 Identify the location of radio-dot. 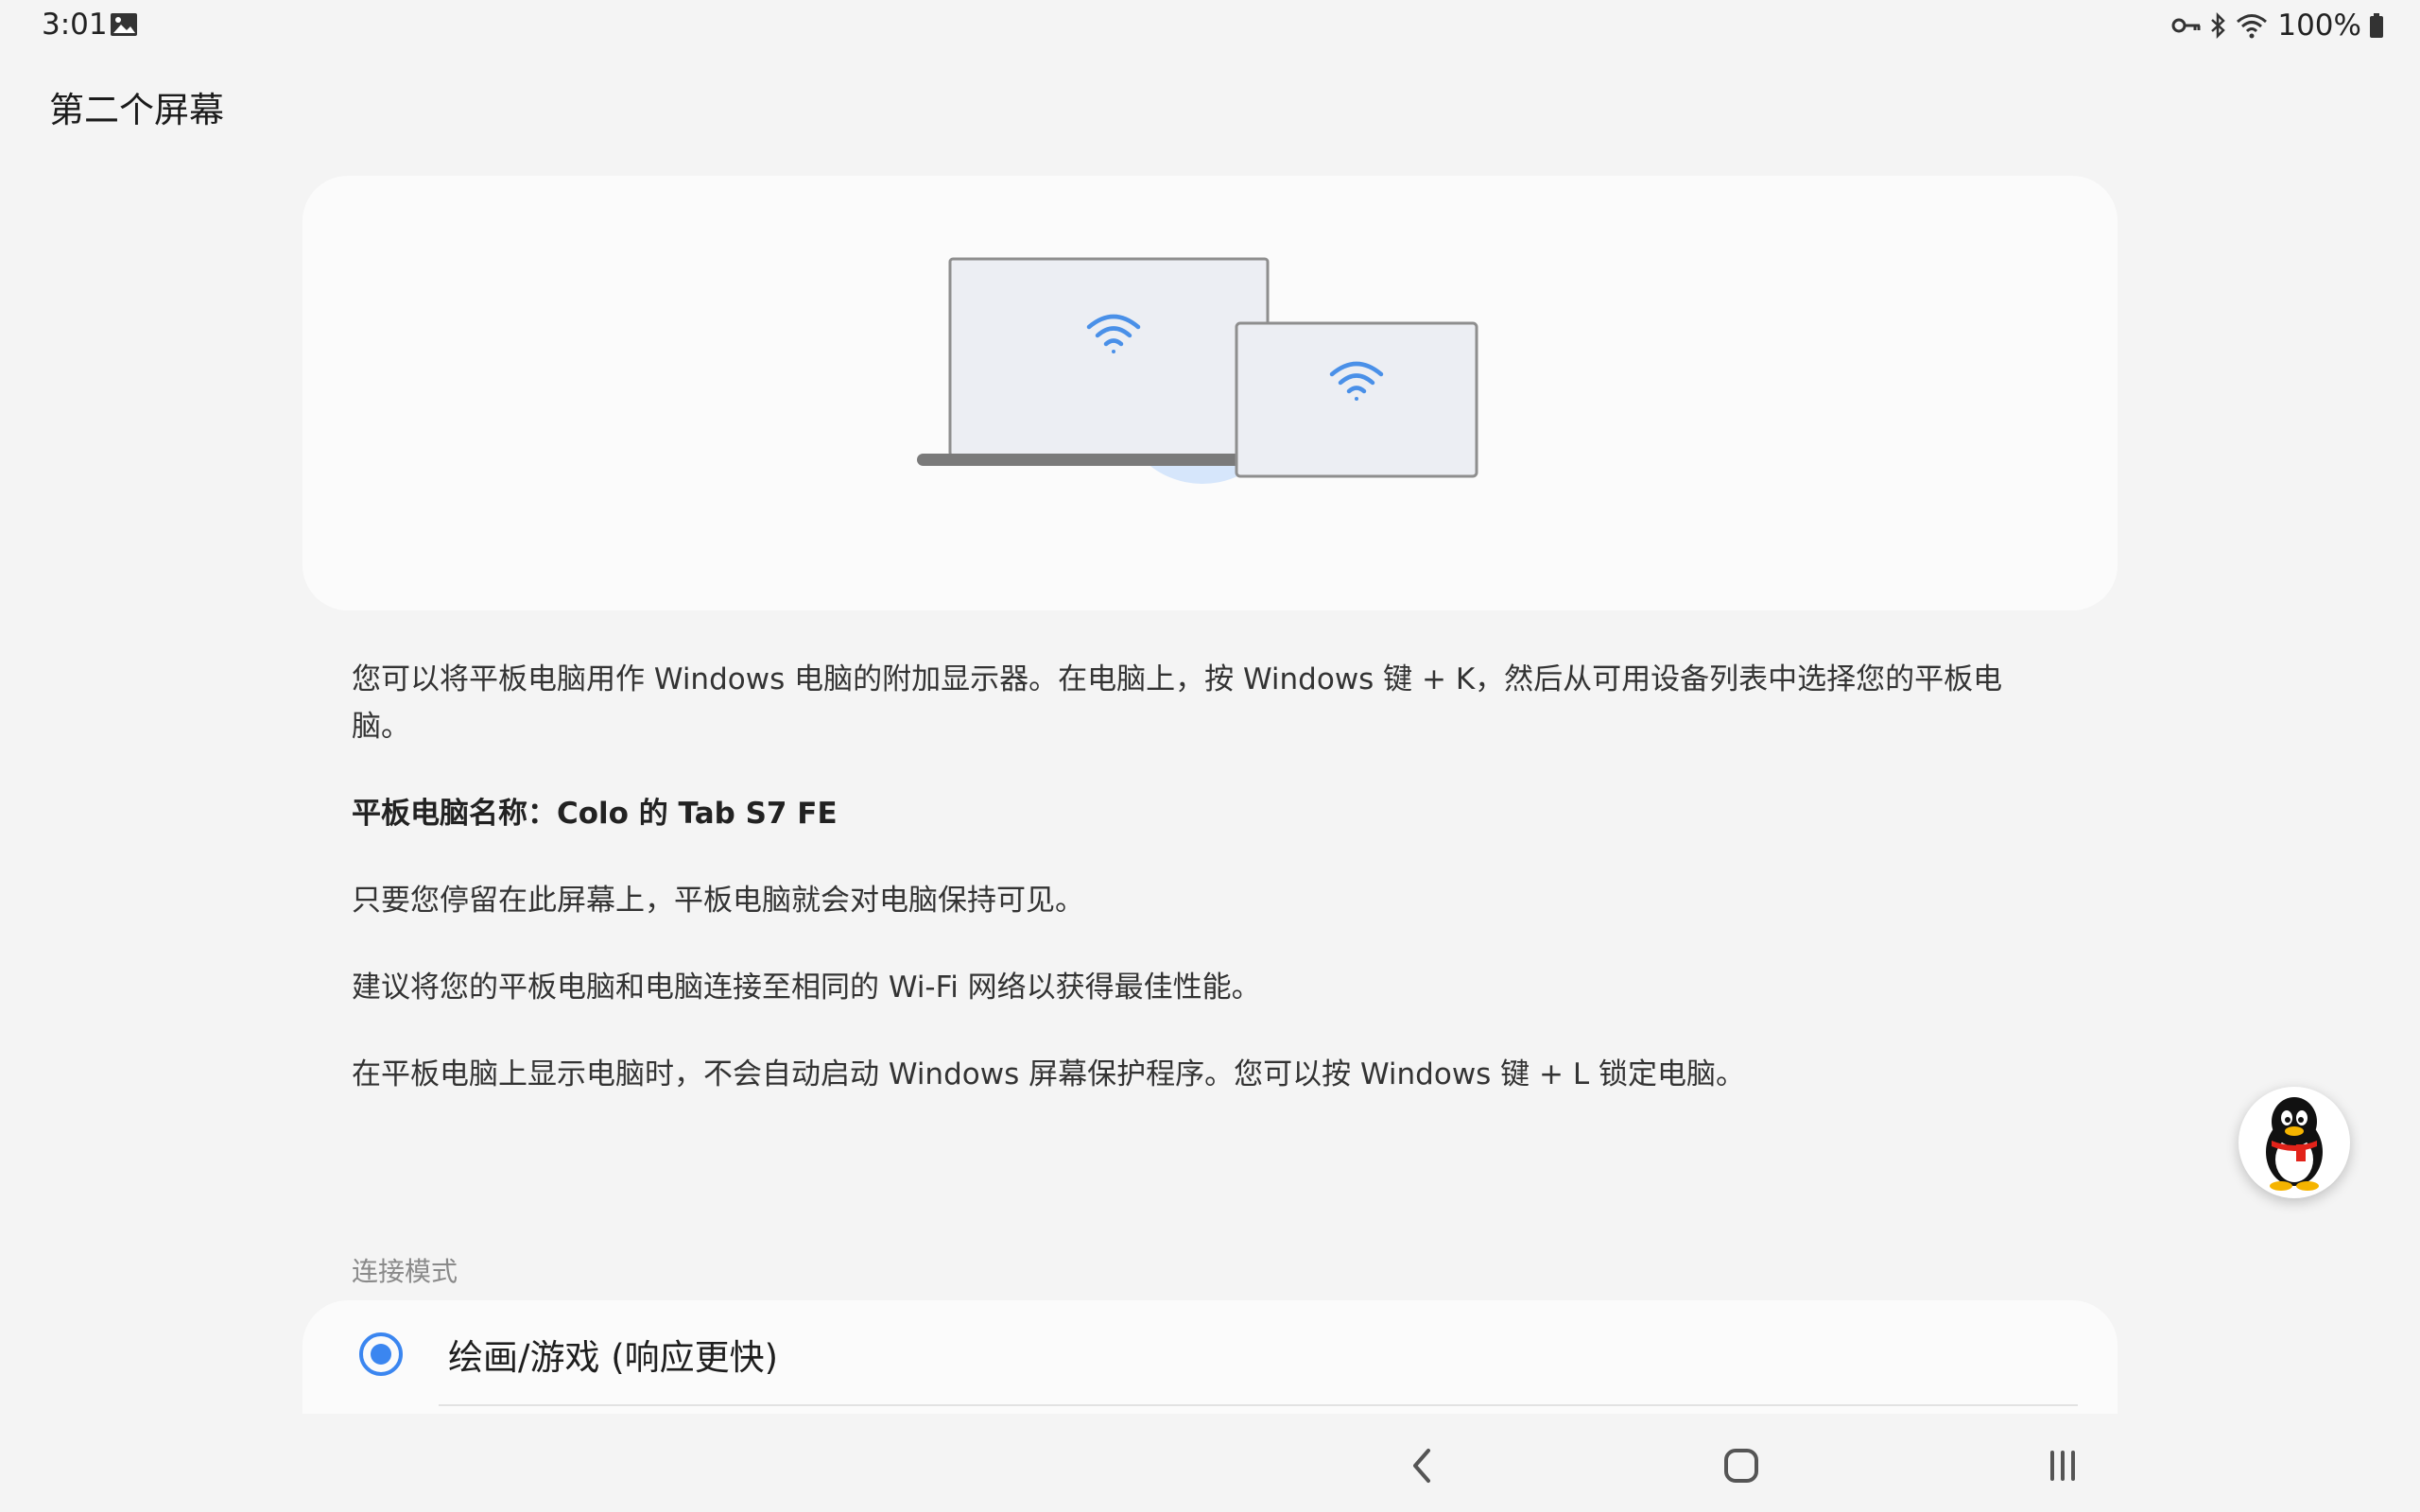
(381, 1354).